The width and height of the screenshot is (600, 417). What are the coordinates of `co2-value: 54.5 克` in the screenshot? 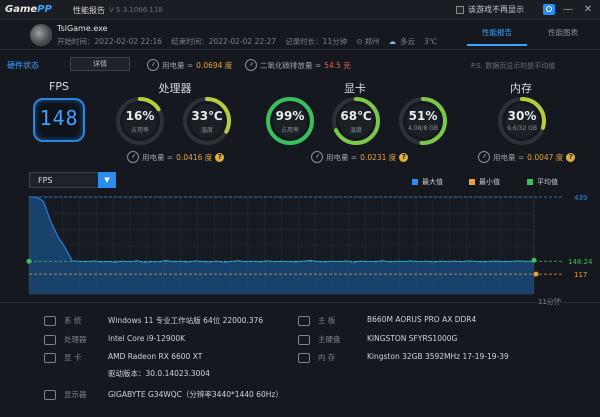 It's located at (337, 65).